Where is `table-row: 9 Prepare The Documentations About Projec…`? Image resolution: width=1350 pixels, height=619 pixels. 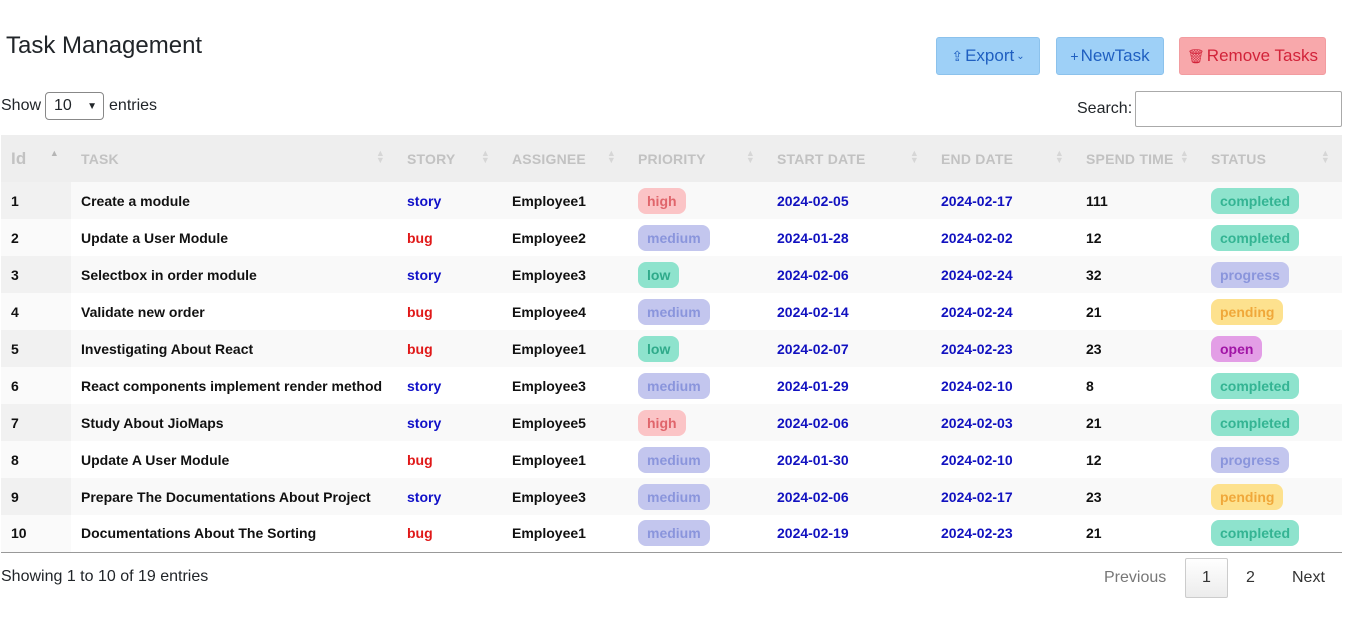
table-row: 9 Prepare The Documentations About Projec… is located at coordinates (671, 496).